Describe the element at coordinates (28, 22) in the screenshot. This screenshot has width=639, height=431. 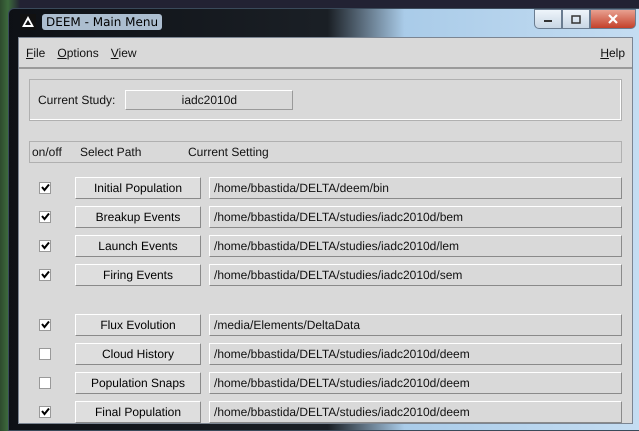
I see `app-logo-icon` at that location.